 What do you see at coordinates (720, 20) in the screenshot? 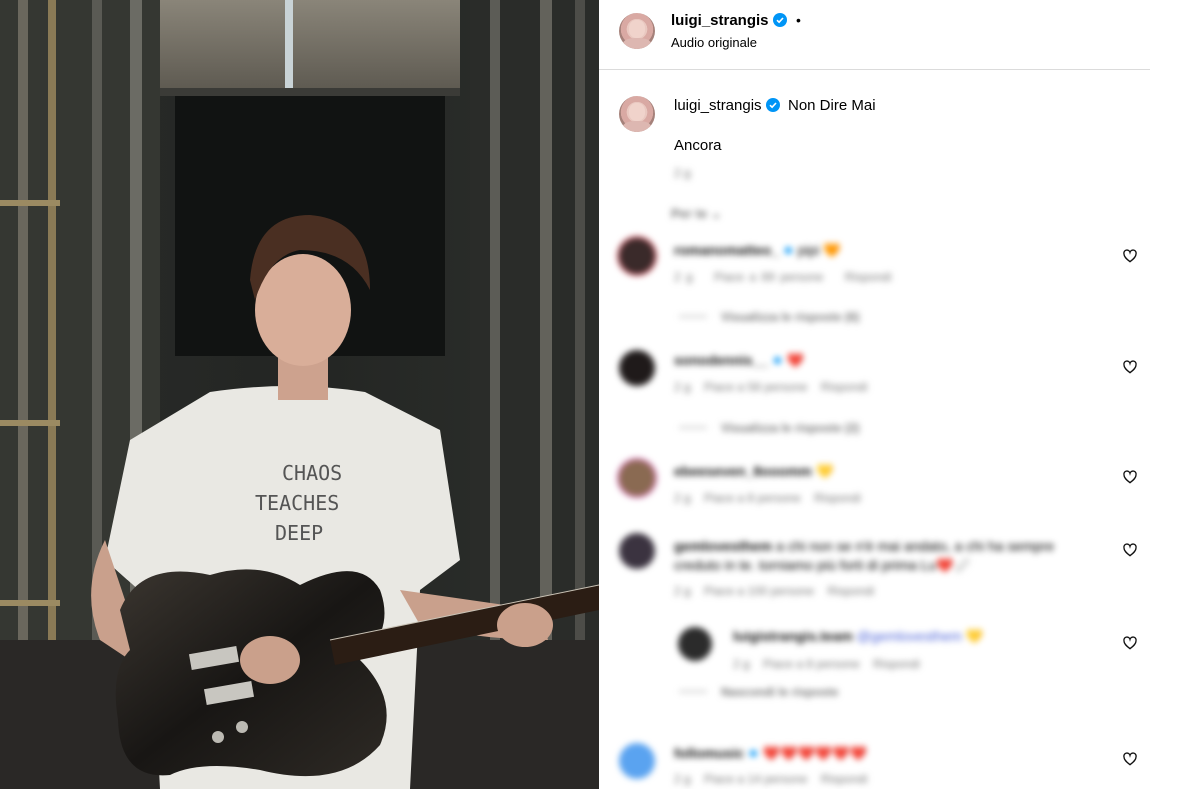
I see `owner-username: luigi_strangis` at bounding box center [720, 20].